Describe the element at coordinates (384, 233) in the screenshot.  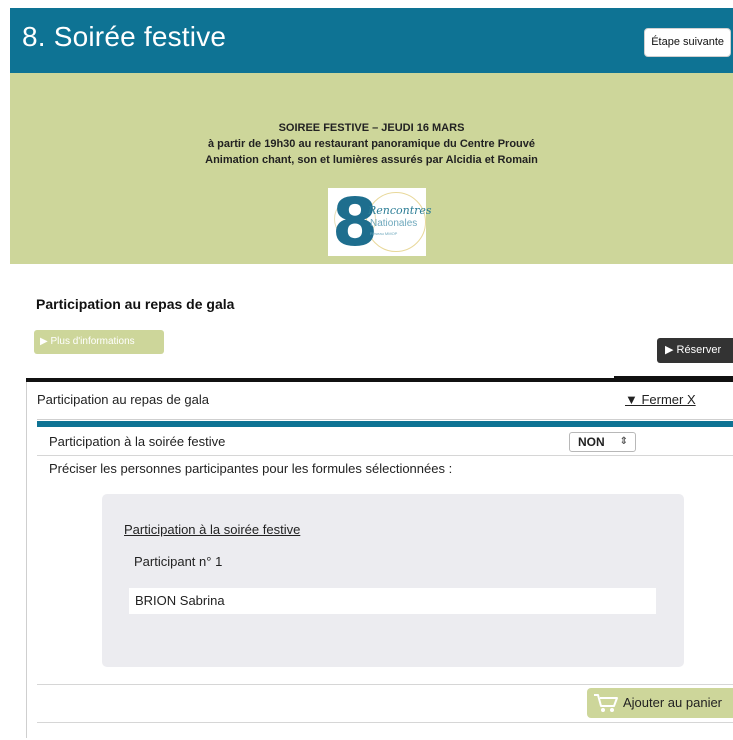
I see `logo-tiny-text: Réseau MMOP` at that location.